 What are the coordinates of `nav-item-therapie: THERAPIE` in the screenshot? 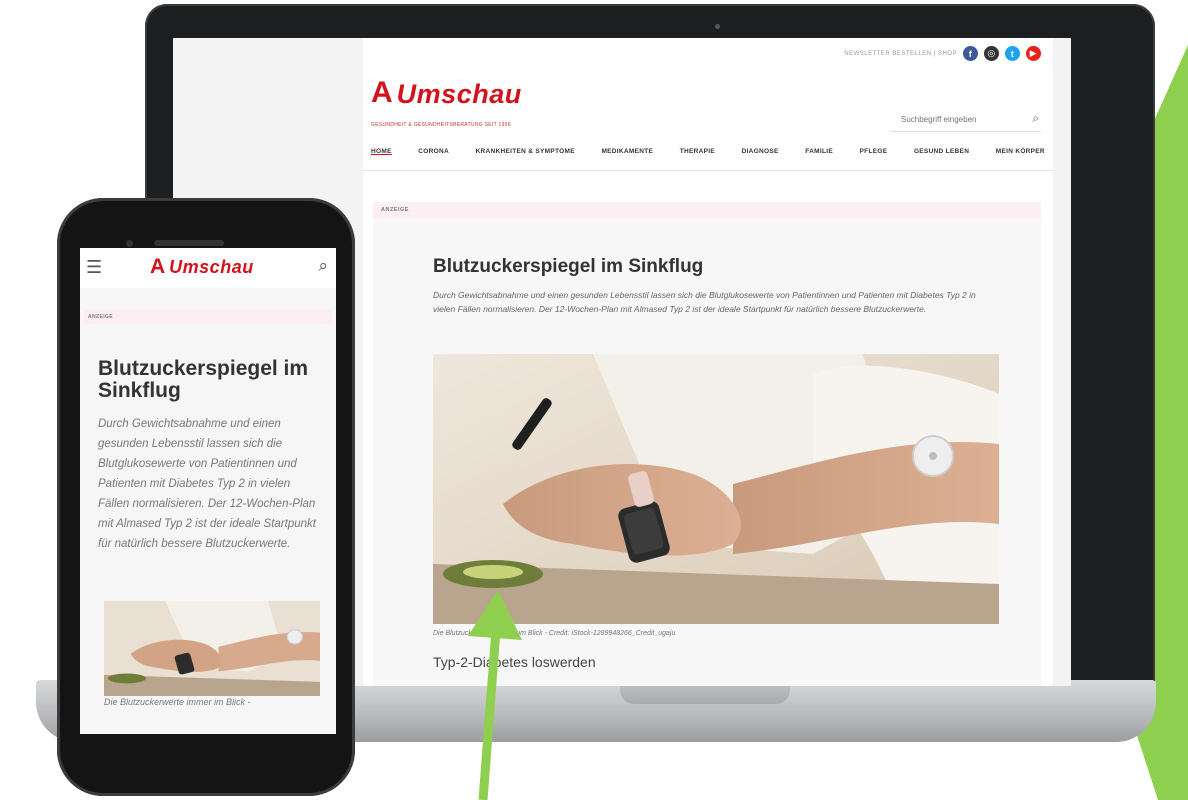 It's located at (697, 151).